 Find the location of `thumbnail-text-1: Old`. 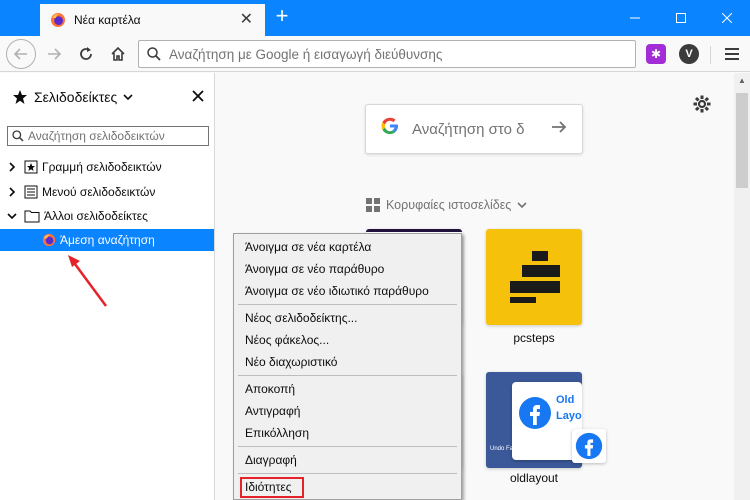

thumbnail-text-1: Old is located at coordinates (565, 400).